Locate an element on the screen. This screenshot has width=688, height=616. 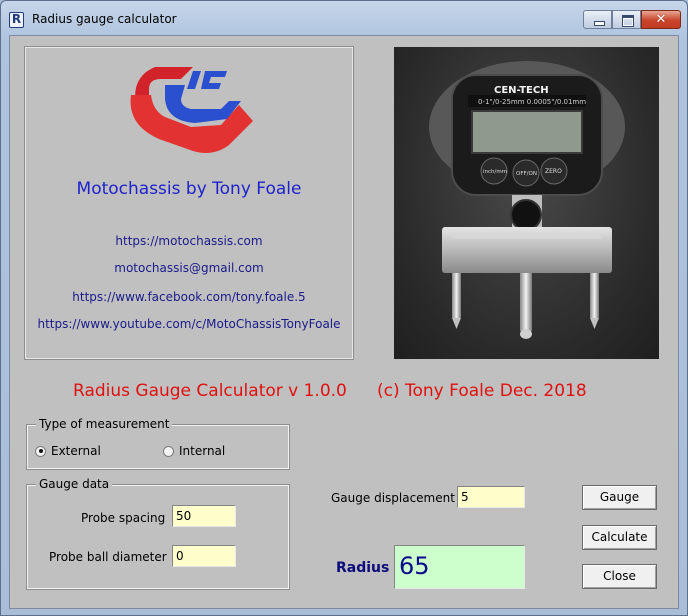
gauge-brand-text: CEN-TECH is located at coordinates (521, 90).